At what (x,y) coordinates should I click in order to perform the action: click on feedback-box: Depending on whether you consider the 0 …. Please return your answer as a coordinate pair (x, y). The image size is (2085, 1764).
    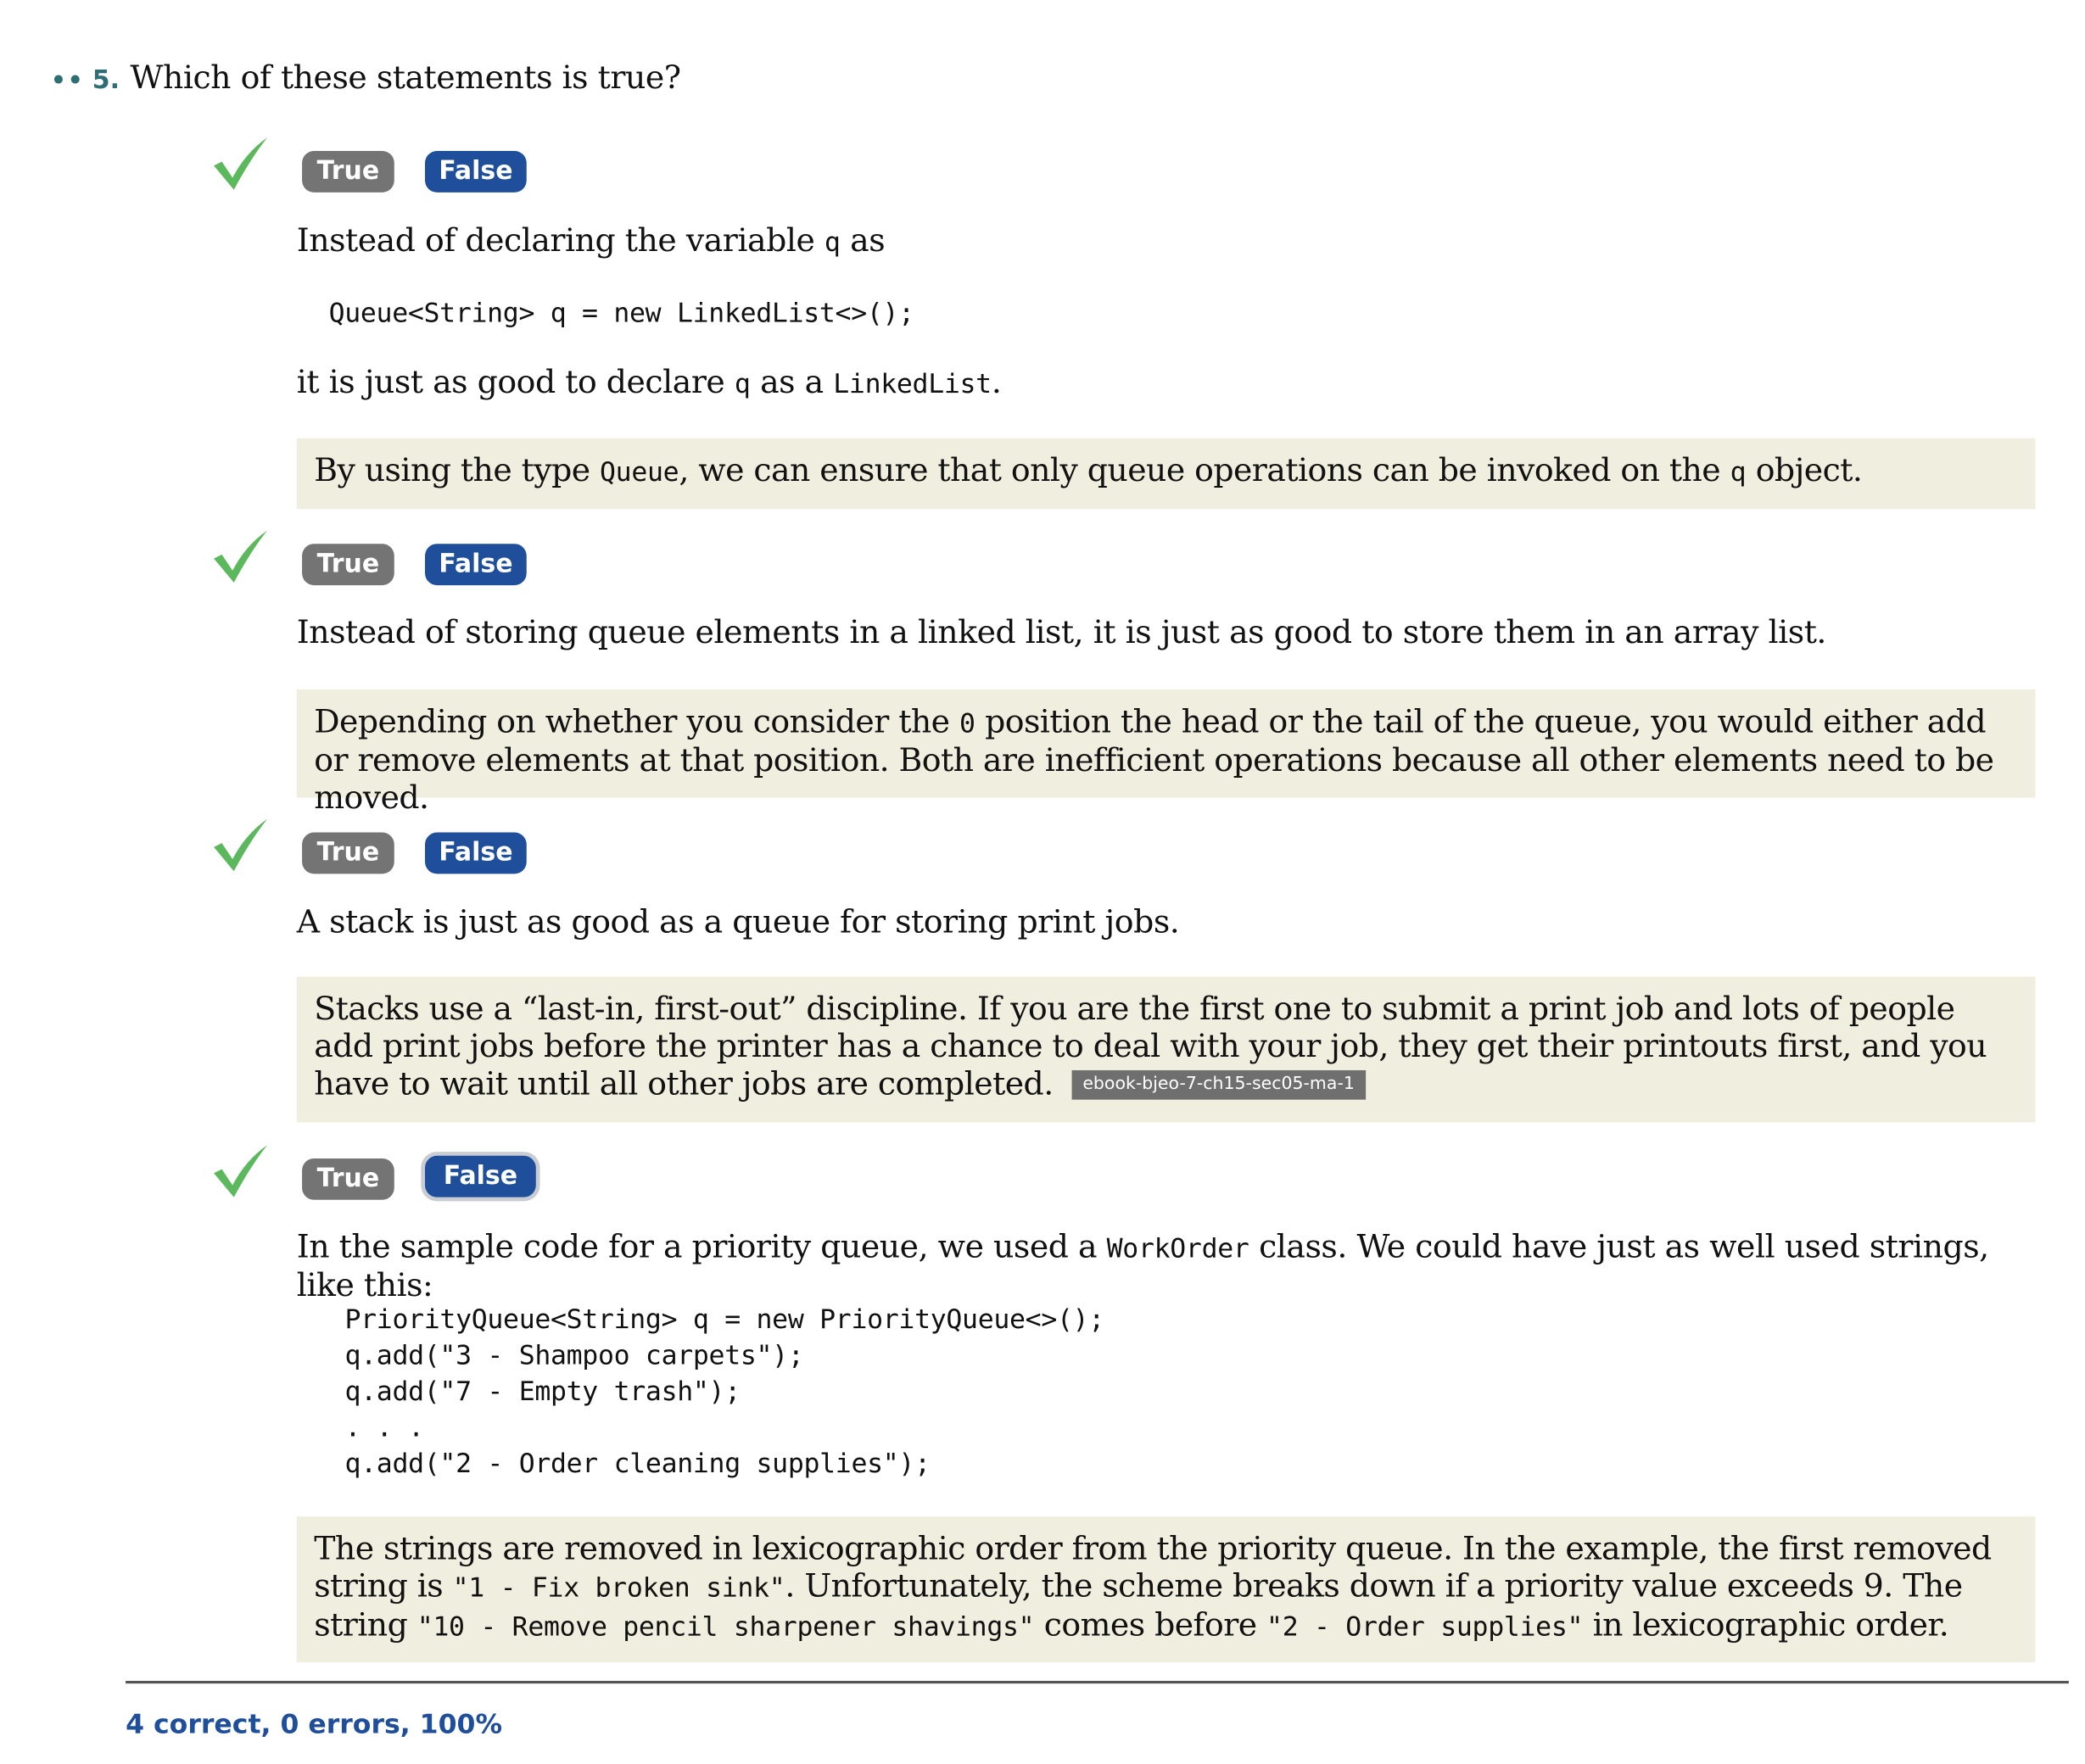
    Looking at the image, I should click on (1166, 753).